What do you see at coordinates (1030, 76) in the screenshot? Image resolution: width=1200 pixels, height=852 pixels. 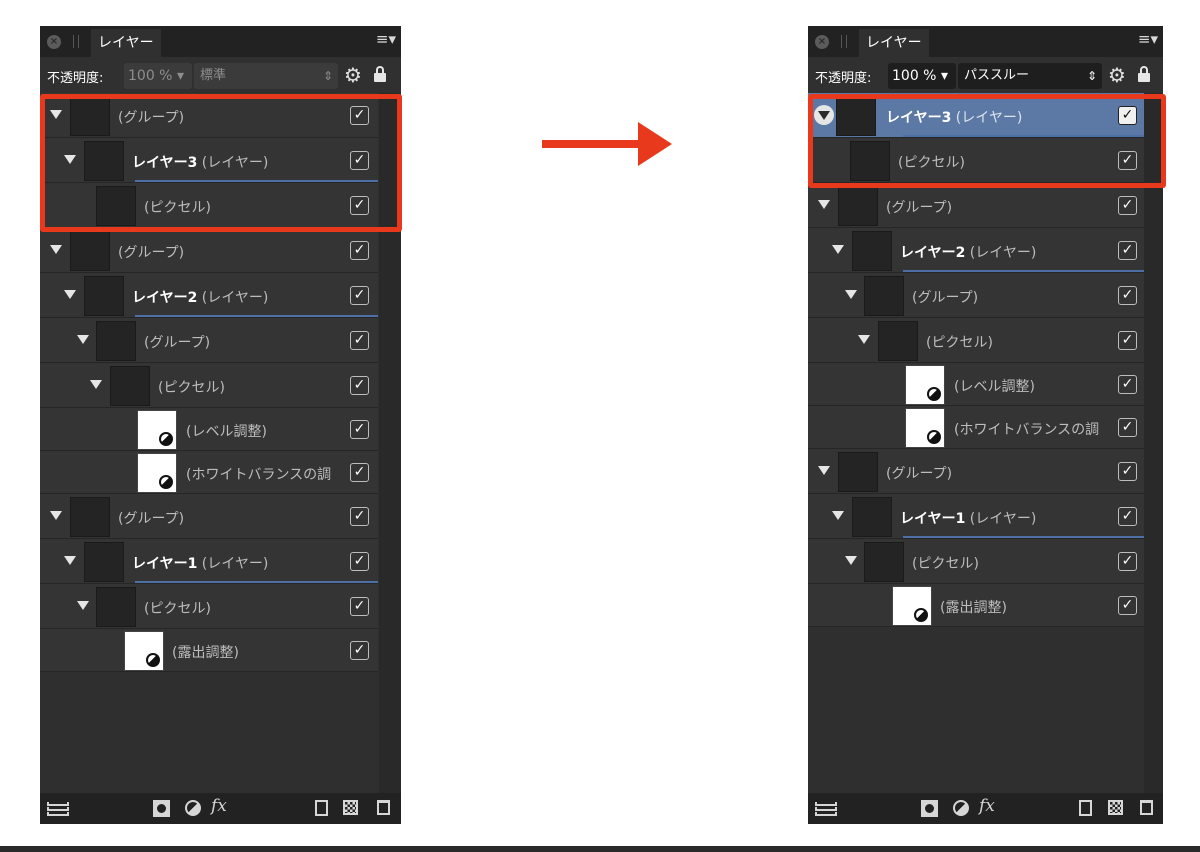 I see `blend-mode-select: パススルー ⇕` at bounding box center [1030, 76].